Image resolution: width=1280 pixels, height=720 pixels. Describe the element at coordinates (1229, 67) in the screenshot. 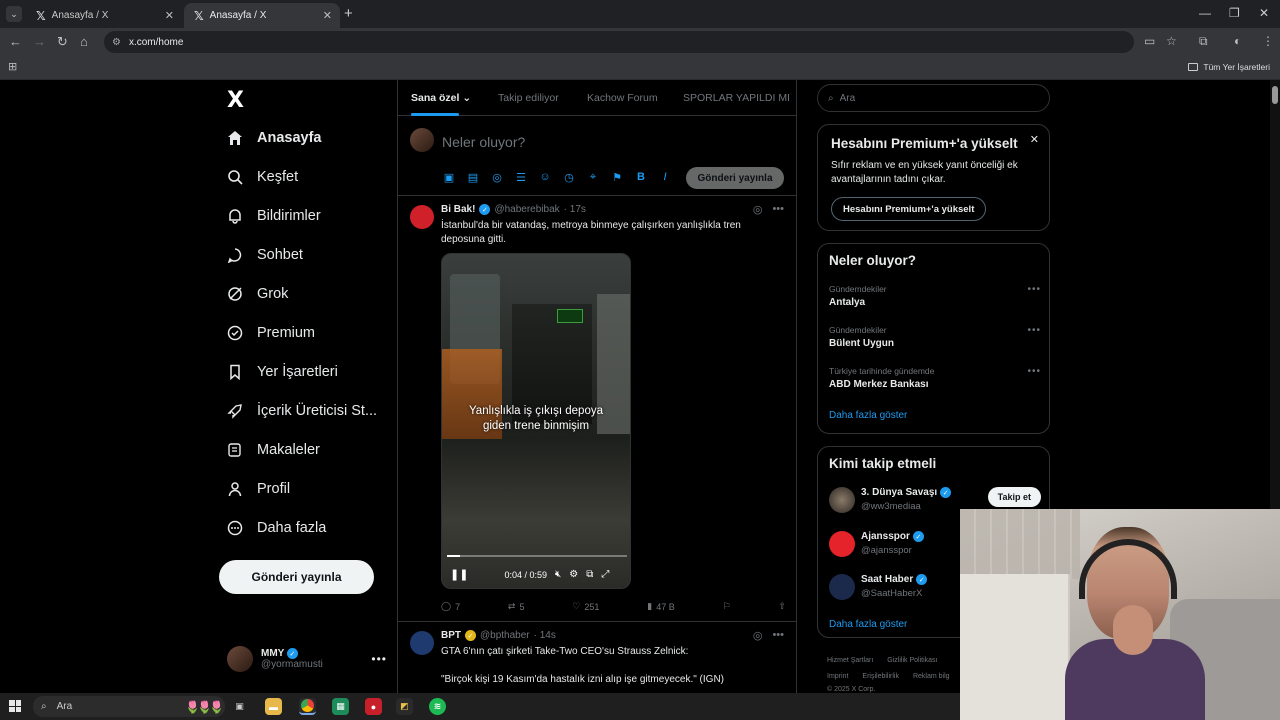

I see `all-bookmarks: Tüm Yer İşaretleri` at that location.